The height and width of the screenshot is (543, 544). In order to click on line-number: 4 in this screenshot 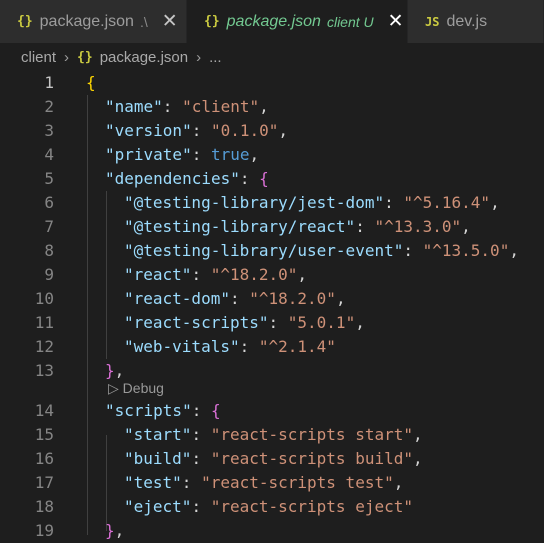, I will do `click(49, 154)`.